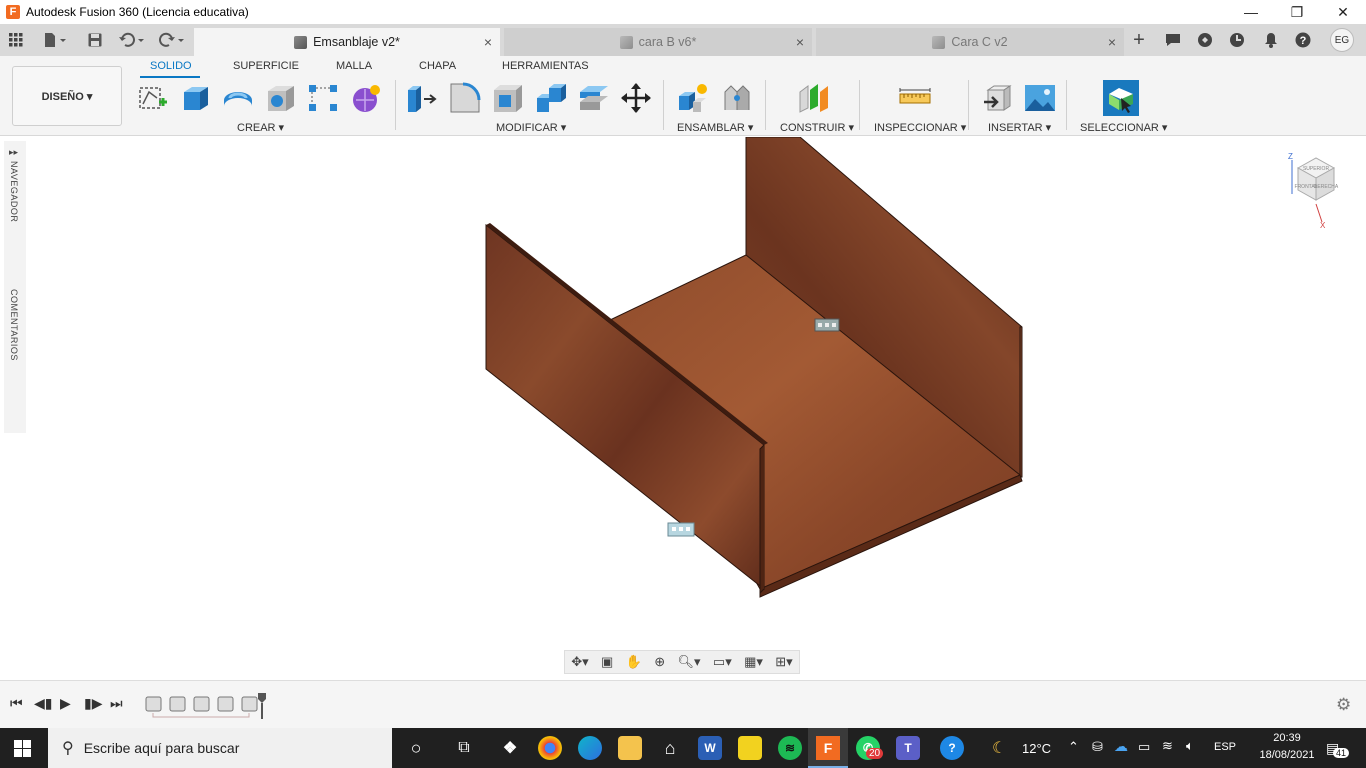 The image size is (1366, 768). Describe the element at coordinates (172, 40) in the screenshot. I see `redo-icon` at that location.